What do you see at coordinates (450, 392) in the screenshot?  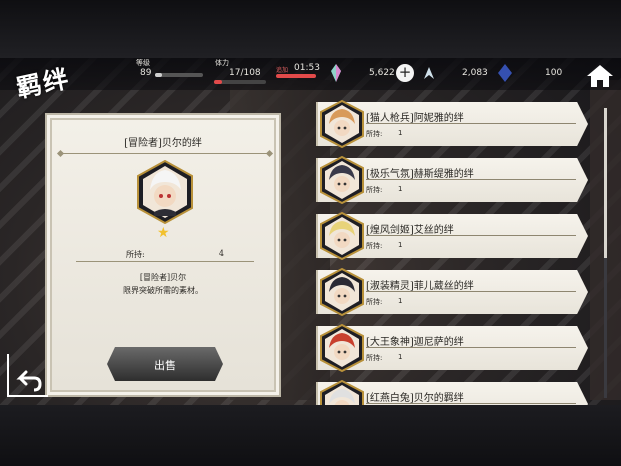 I see `bond-card: [红燕白兔]贝尔的羁绊所持:1` at bounding box center [450, 392].